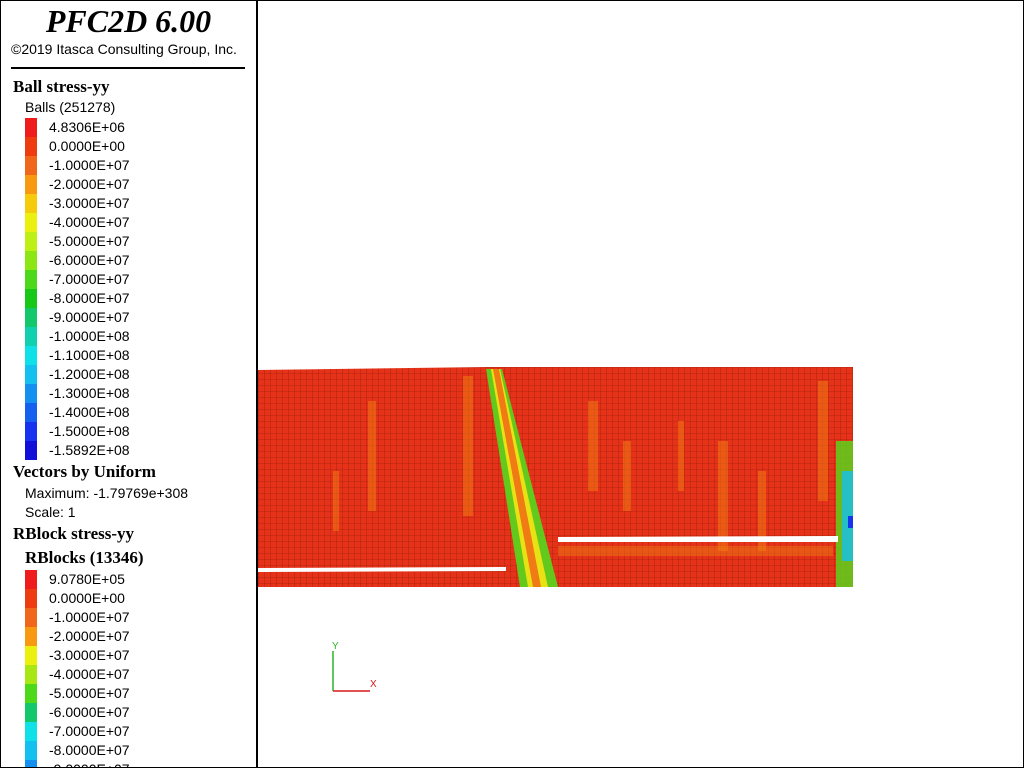 The width and height of the screenshot is (1024, 768). Describe the element at coordinates (89, 412) in the screenshot. I see `ball-stress-scale-value: -1.4000E+08` at that location.